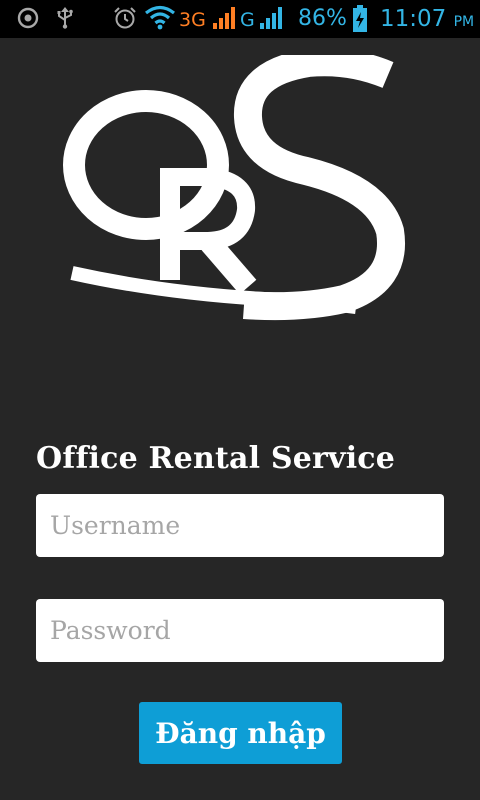  I want to click on battery-percent: 86%, so click(322, 18).